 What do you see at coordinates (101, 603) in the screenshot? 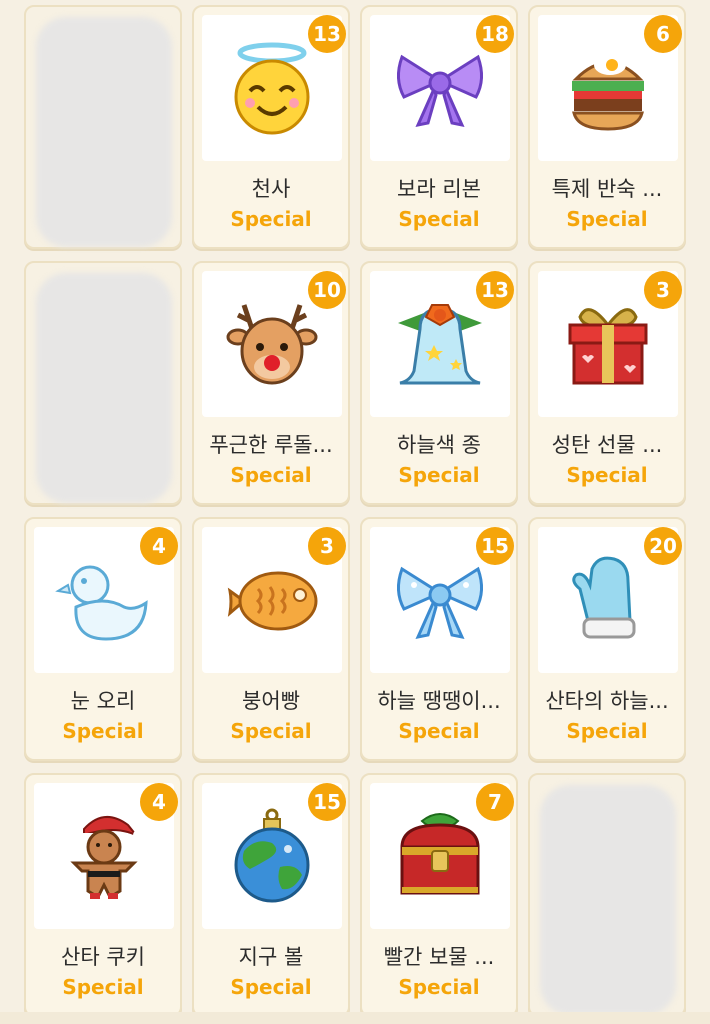
I see `snow-duck-icon` at bounding box center [101, 603].